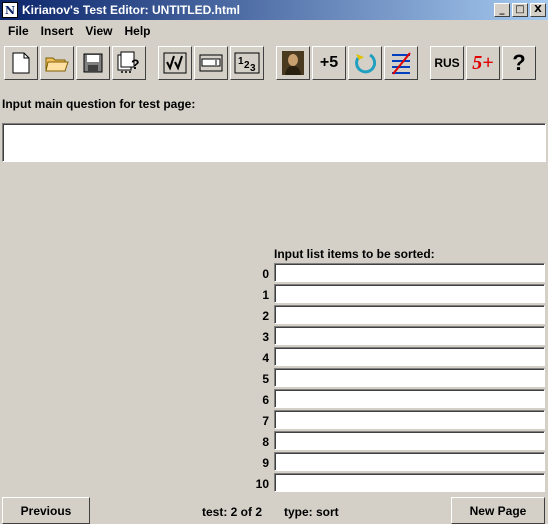 Image resolution: width=548 pixels, height=524 pixels. I want to click on language-button: RUS, so click(447, 63).